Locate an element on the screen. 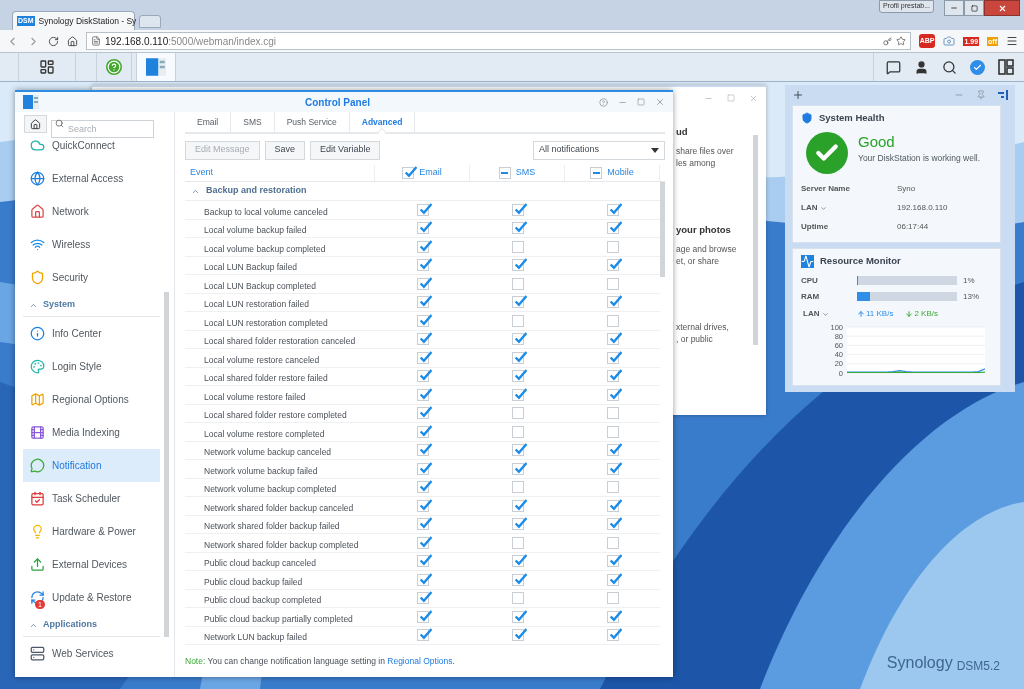  sidebar-item: Task Scheduler is located at coordinates (91, 498).